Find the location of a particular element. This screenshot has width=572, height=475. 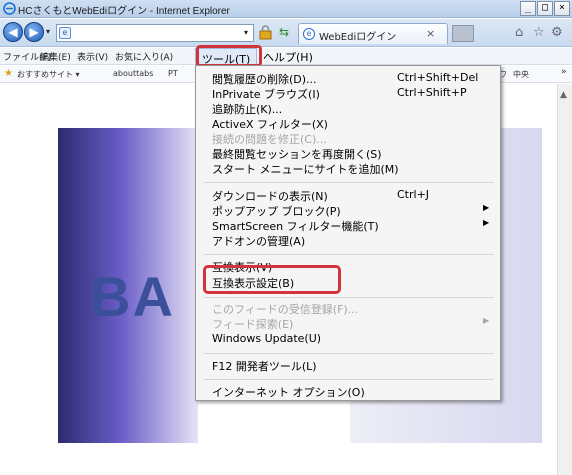

menu-item-manage-addons: アドオンの管理(A) is located at coordinates (354, 241).